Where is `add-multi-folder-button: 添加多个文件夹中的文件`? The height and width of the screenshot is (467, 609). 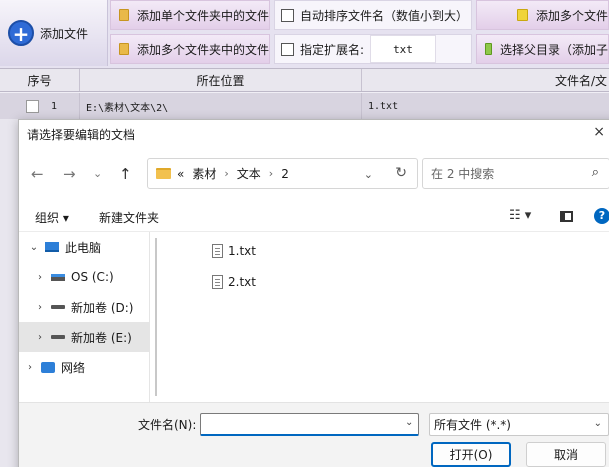
add-multi-folder-button: 添加多个文件夹中的文件 is located at coordinates (190, 49).